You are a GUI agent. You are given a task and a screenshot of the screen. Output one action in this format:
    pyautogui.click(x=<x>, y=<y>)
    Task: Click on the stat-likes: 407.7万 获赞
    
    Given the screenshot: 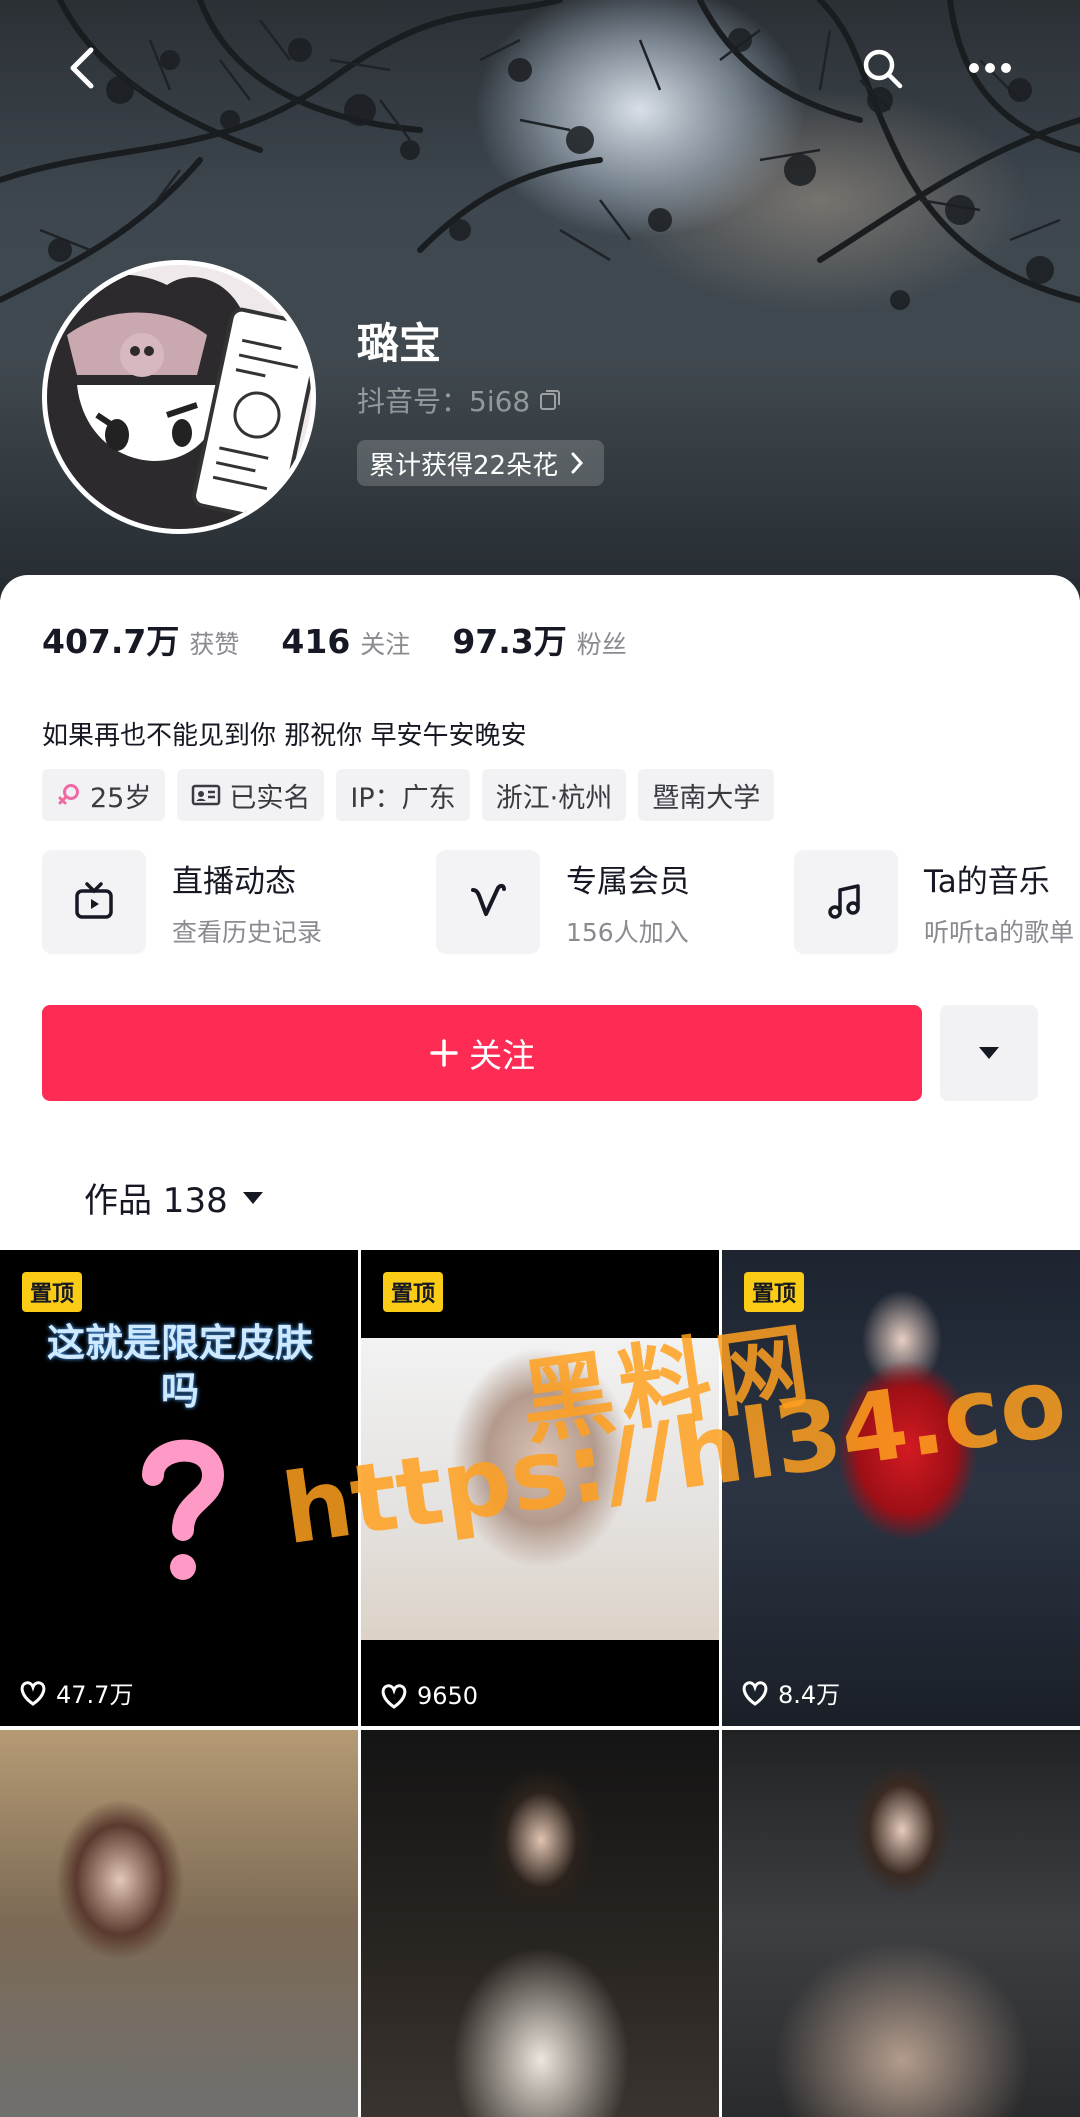 What is the action you would take?
    pyautogui.click(x=140, y=639)
    